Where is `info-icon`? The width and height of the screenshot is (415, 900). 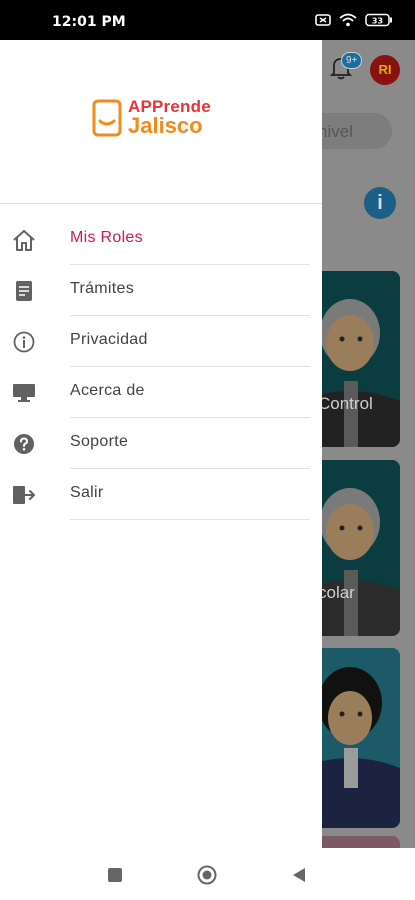
info-icon is located at coordinates (24, 342).